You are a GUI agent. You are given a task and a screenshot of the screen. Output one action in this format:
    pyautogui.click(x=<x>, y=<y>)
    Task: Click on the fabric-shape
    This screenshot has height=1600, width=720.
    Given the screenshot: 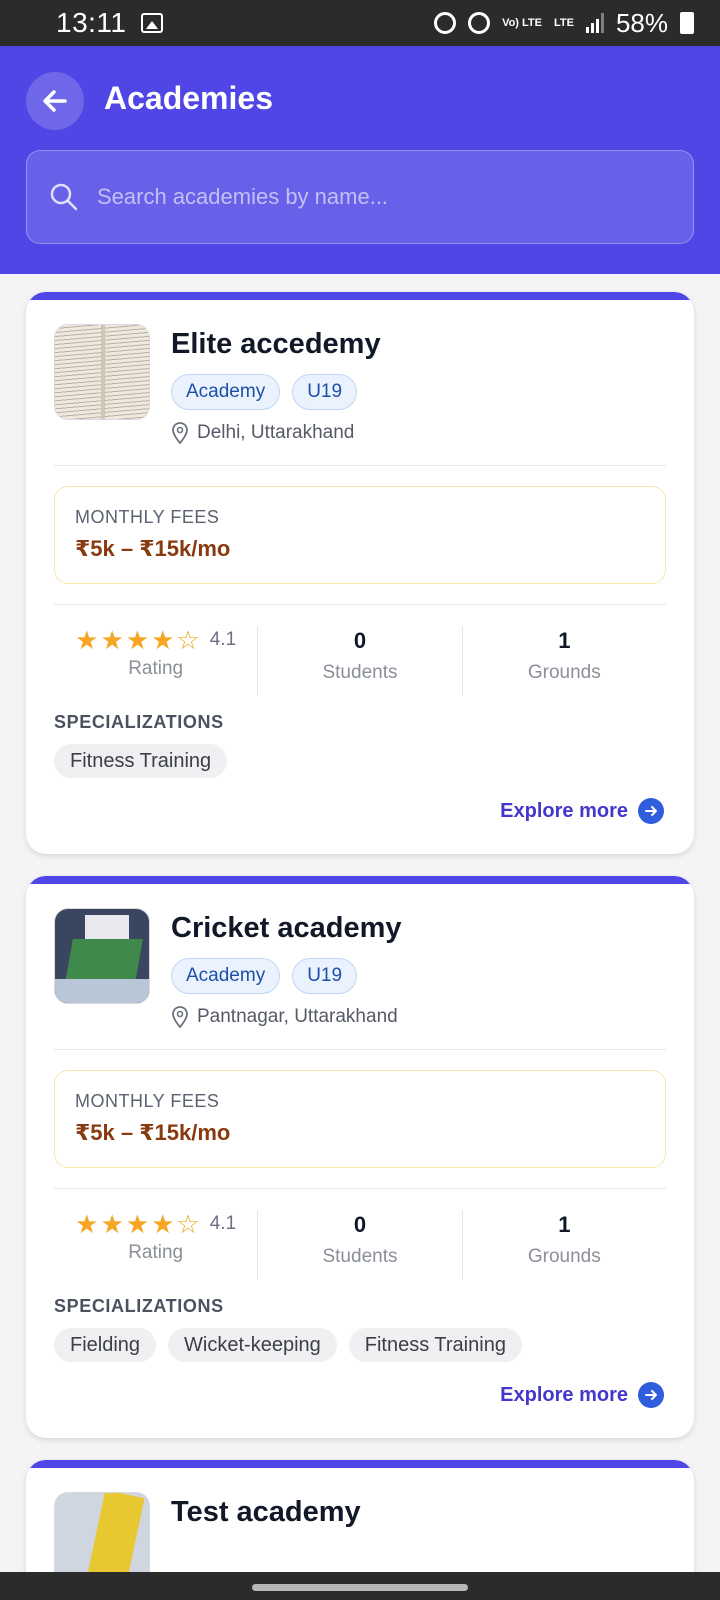 What is the action you would take?
    pyautogui.click(x=102, y=991)
    